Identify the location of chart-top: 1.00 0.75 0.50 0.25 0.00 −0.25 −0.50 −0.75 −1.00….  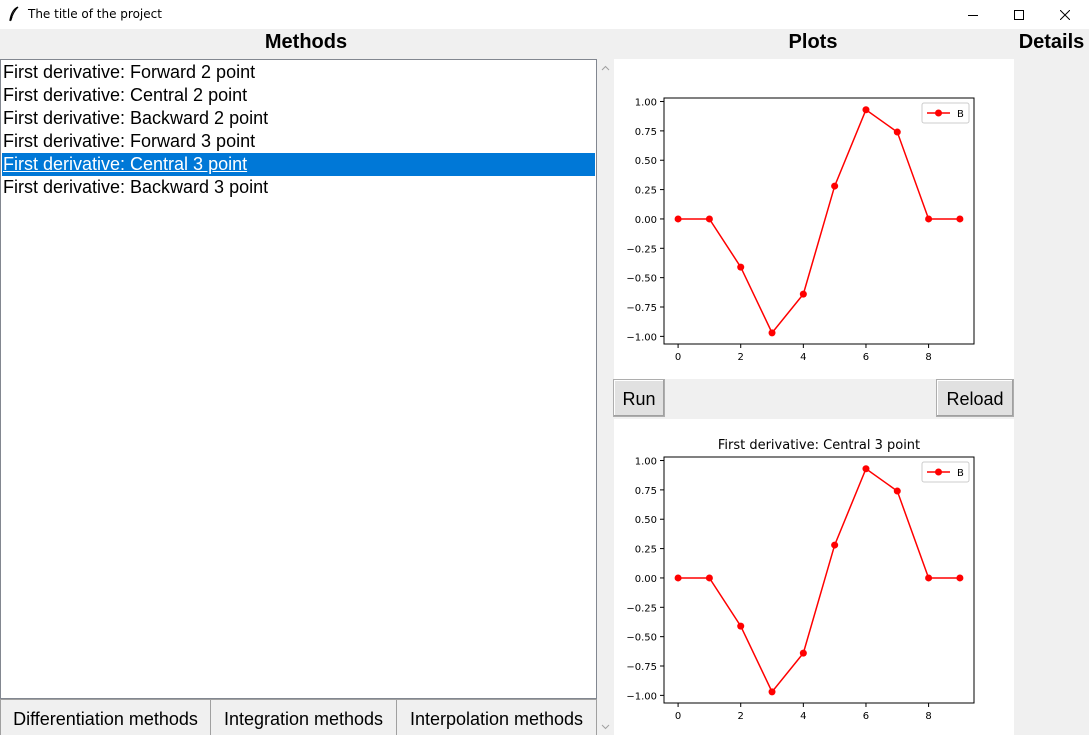
(800, 230).